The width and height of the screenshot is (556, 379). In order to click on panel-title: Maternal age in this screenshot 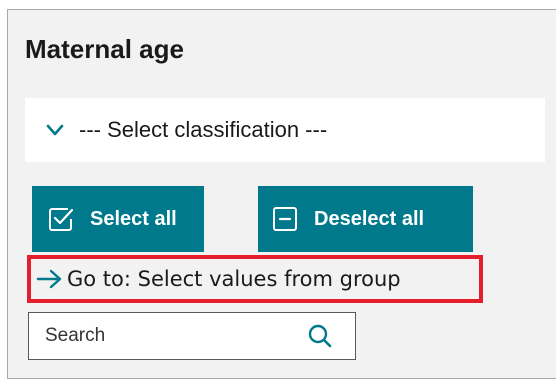, I will do `click(104, 49)`.